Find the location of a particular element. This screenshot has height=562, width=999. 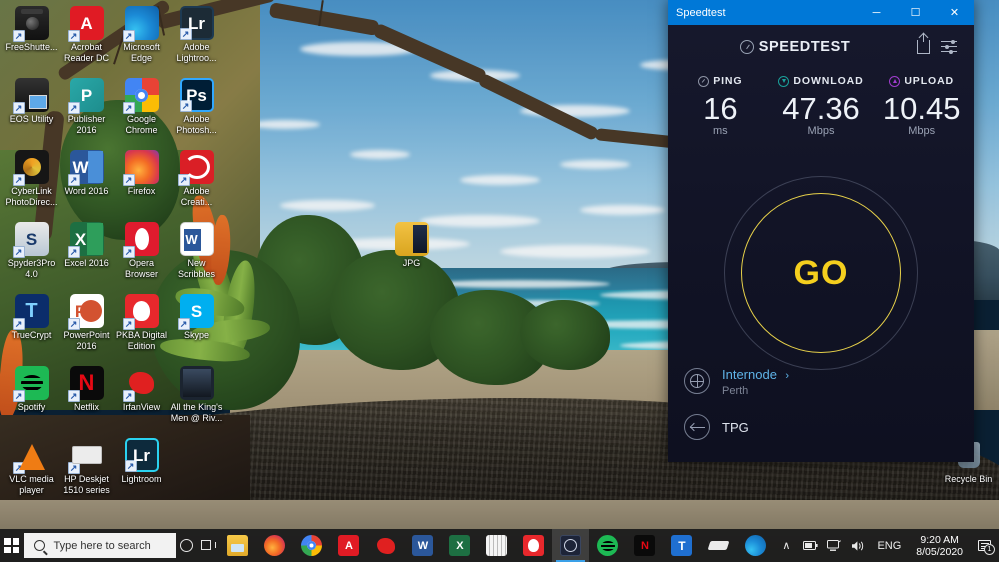

desktop-icon-skype: SSkype is located at coordinates (196, 317).